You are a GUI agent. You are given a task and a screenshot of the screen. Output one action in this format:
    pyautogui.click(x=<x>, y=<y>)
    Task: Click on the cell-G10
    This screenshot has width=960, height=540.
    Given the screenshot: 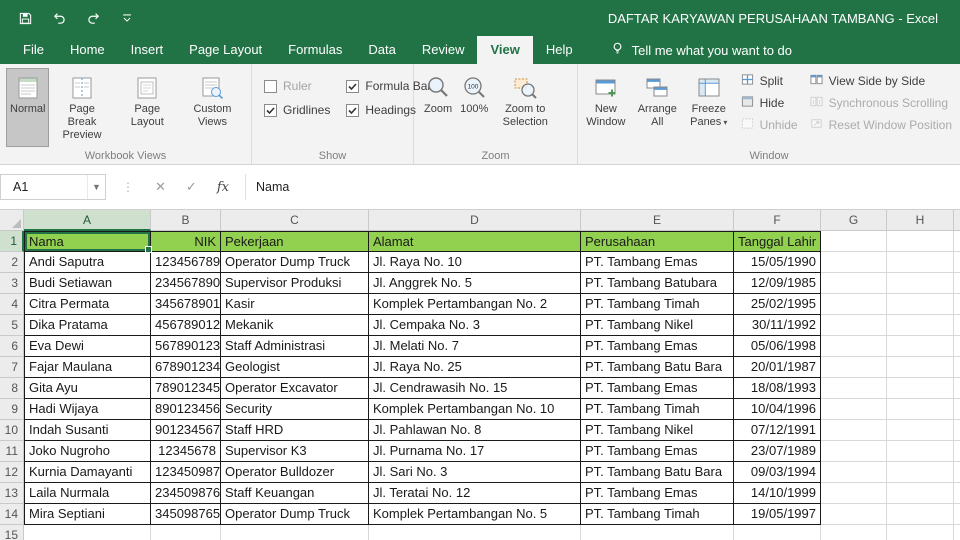 What is the action you would take?
    pyautogui.click(x=854, y=430)
    